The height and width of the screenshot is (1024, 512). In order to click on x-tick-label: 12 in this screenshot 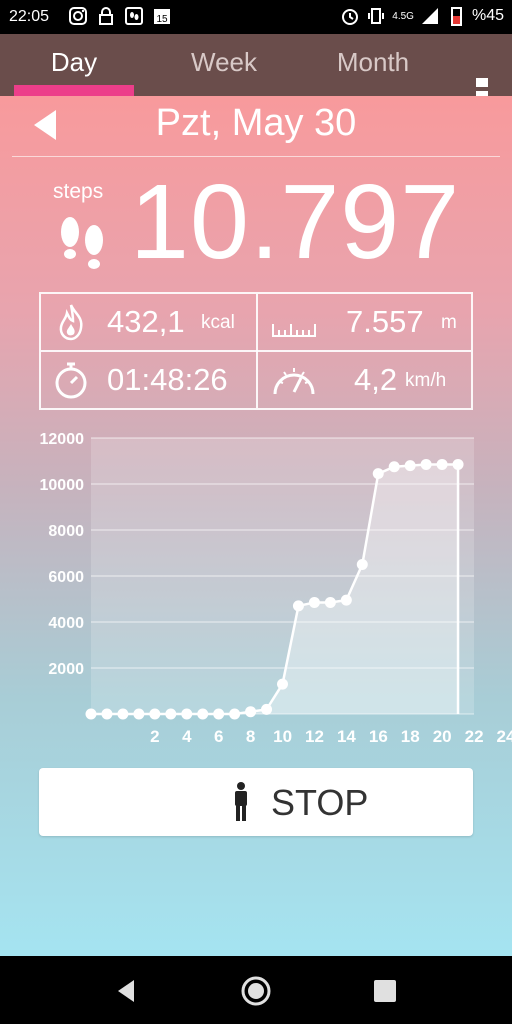, I will do `click(314, 736)`.